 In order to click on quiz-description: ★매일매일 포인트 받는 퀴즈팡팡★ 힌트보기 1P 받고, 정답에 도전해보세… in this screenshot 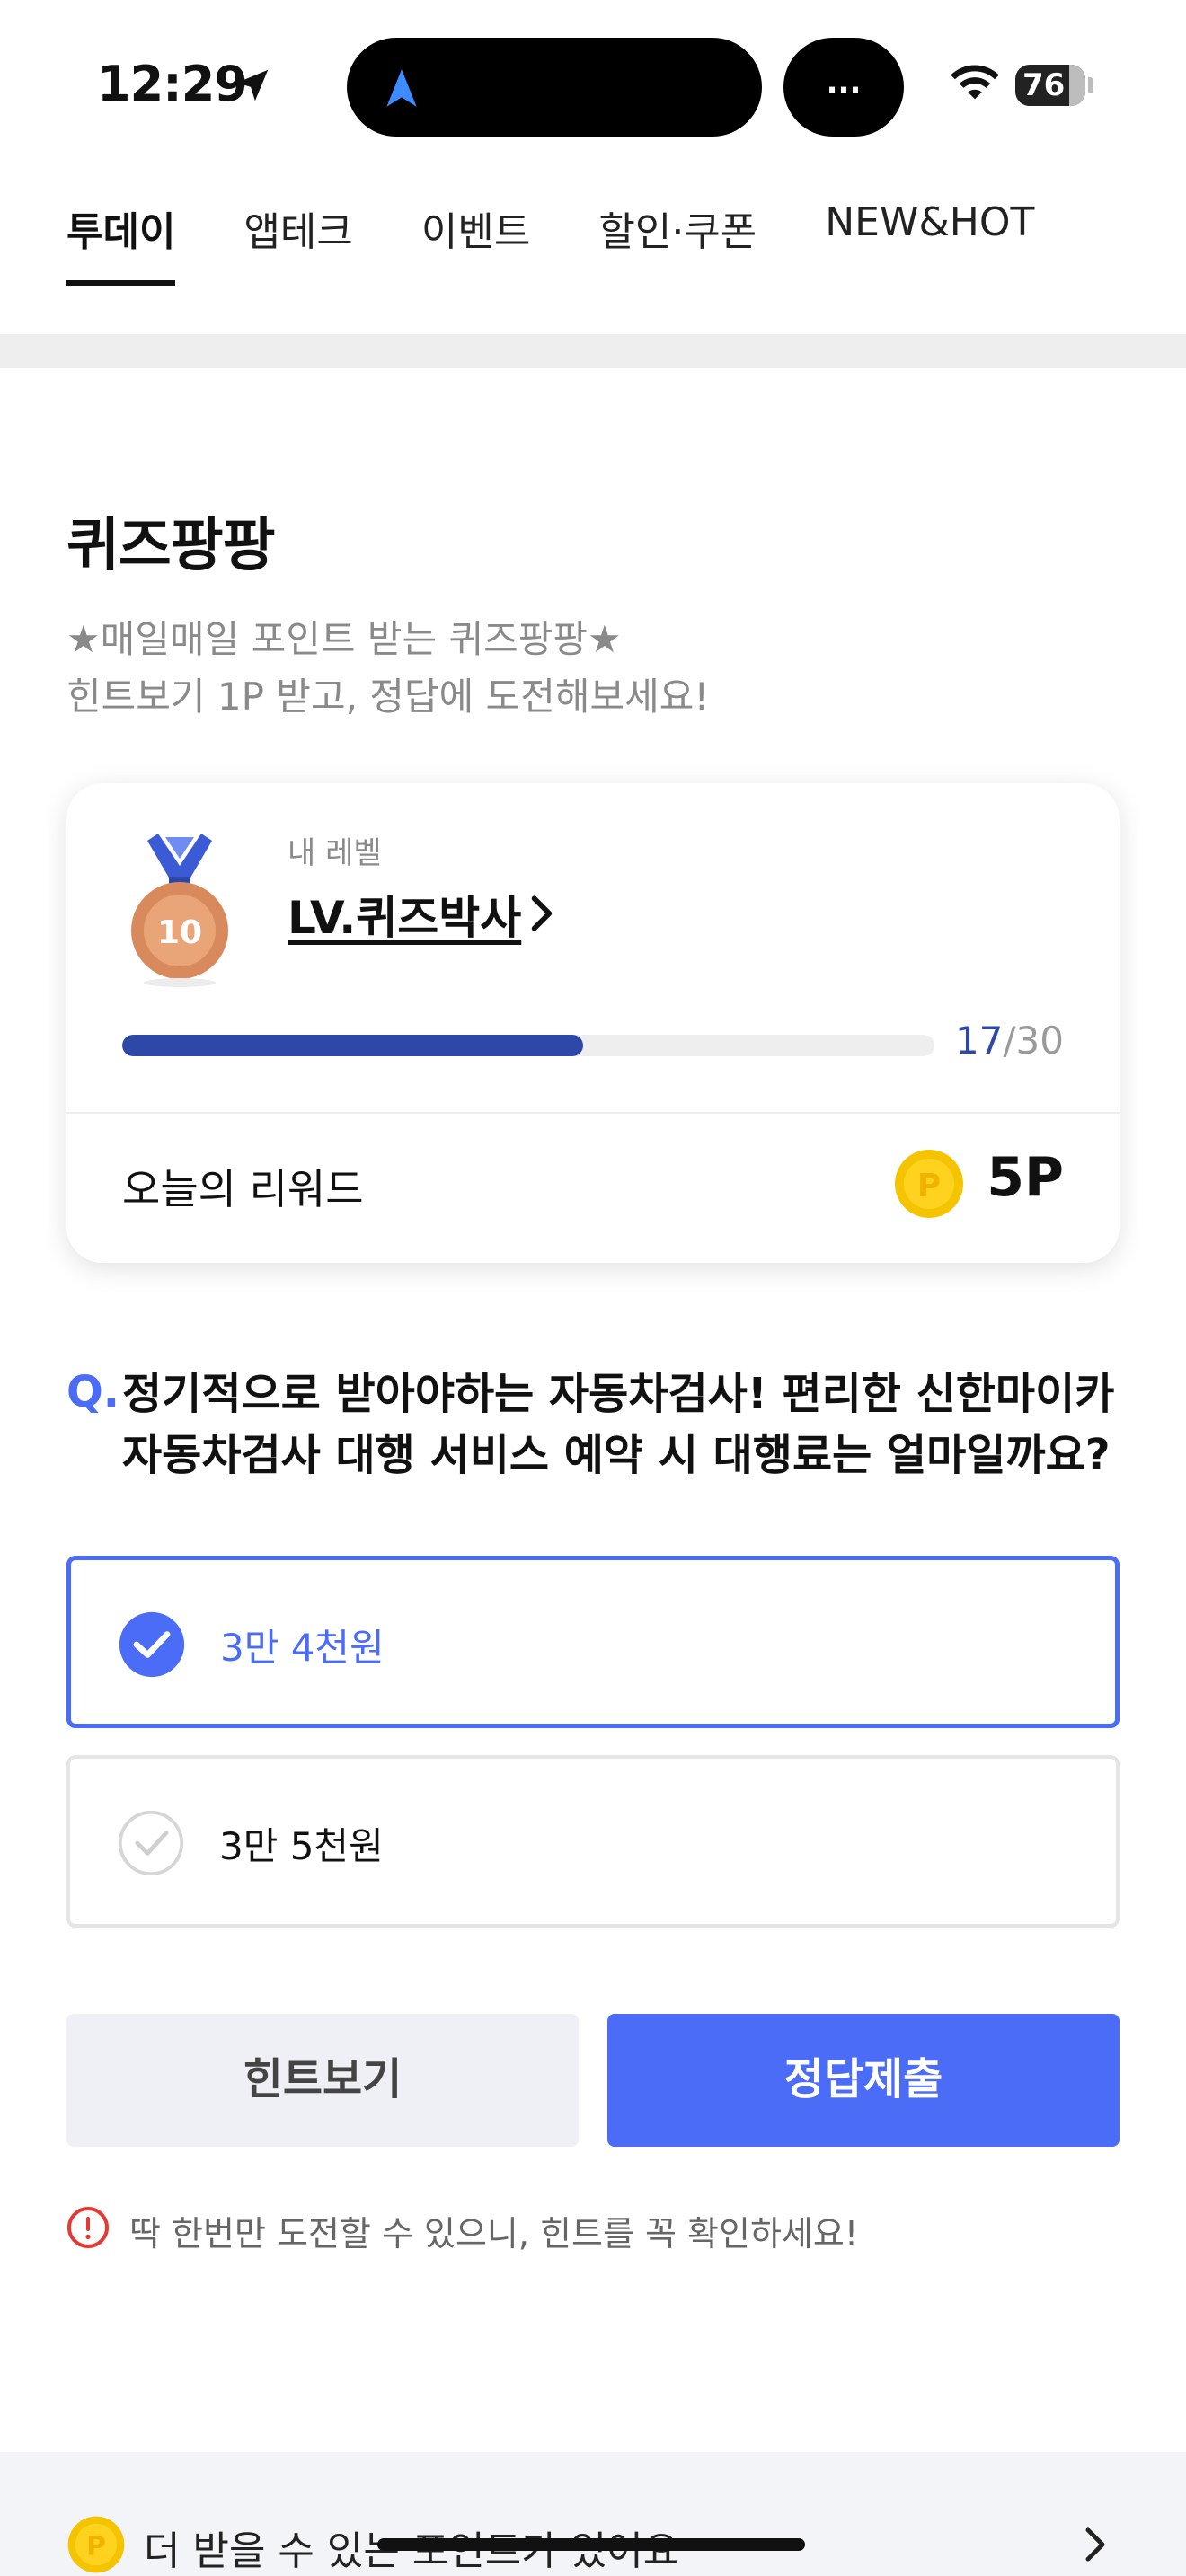, I will do `click(387, 668)`.